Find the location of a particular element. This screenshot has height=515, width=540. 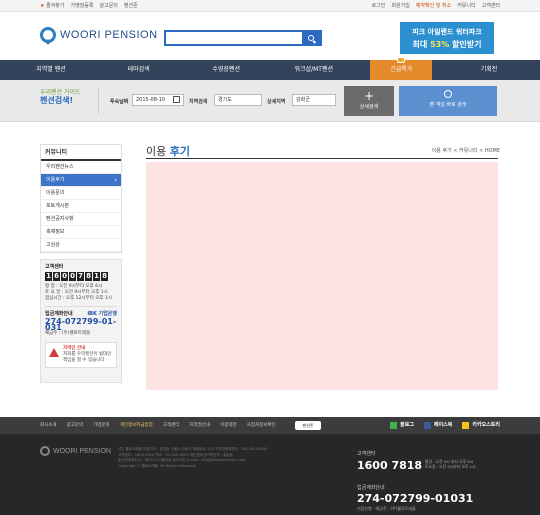

page-title: 이용 후기 is located at coordinates (168, 151).